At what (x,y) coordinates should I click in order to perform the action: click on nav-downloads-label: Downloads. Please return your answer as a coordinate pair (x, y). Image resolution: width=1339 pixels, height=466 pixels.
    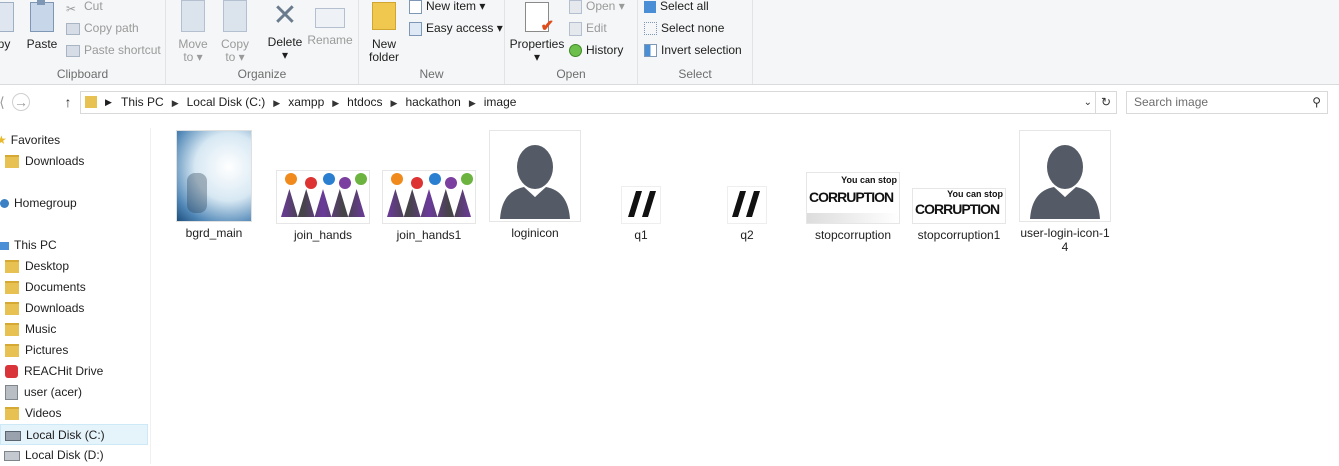
    Looking at the image, I should click on (55, 308).